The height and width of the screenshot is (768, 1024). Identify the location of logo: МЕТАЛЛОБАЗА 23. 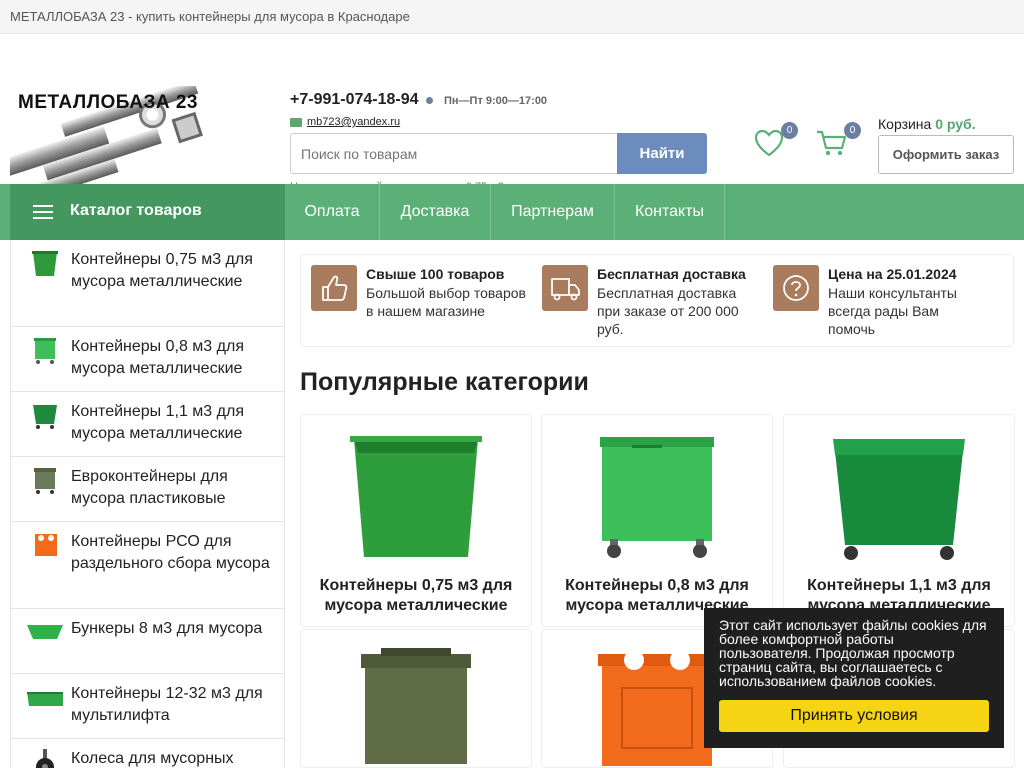
(103, 141).